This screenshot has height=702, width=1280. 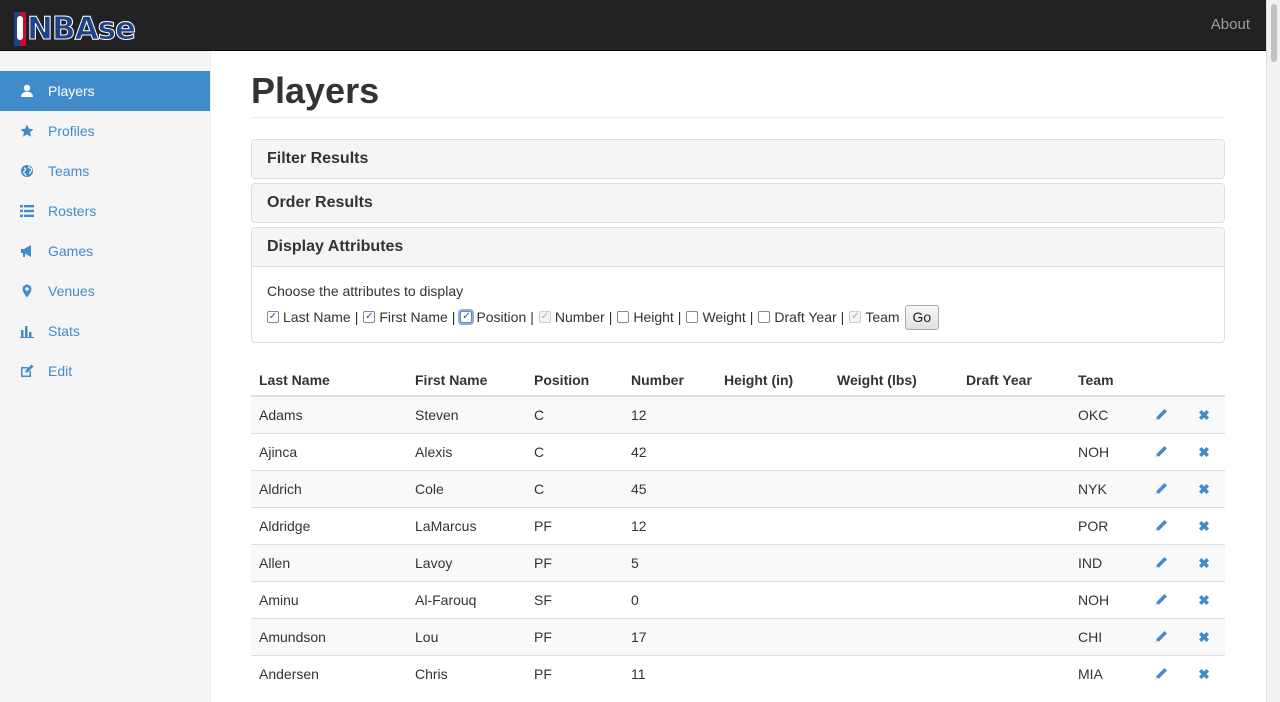 What do you see at coordinates (738, 247) in the screenshot?
I see `display-attributes-toggle: Display Attributes` at bounding box center [738, 247].